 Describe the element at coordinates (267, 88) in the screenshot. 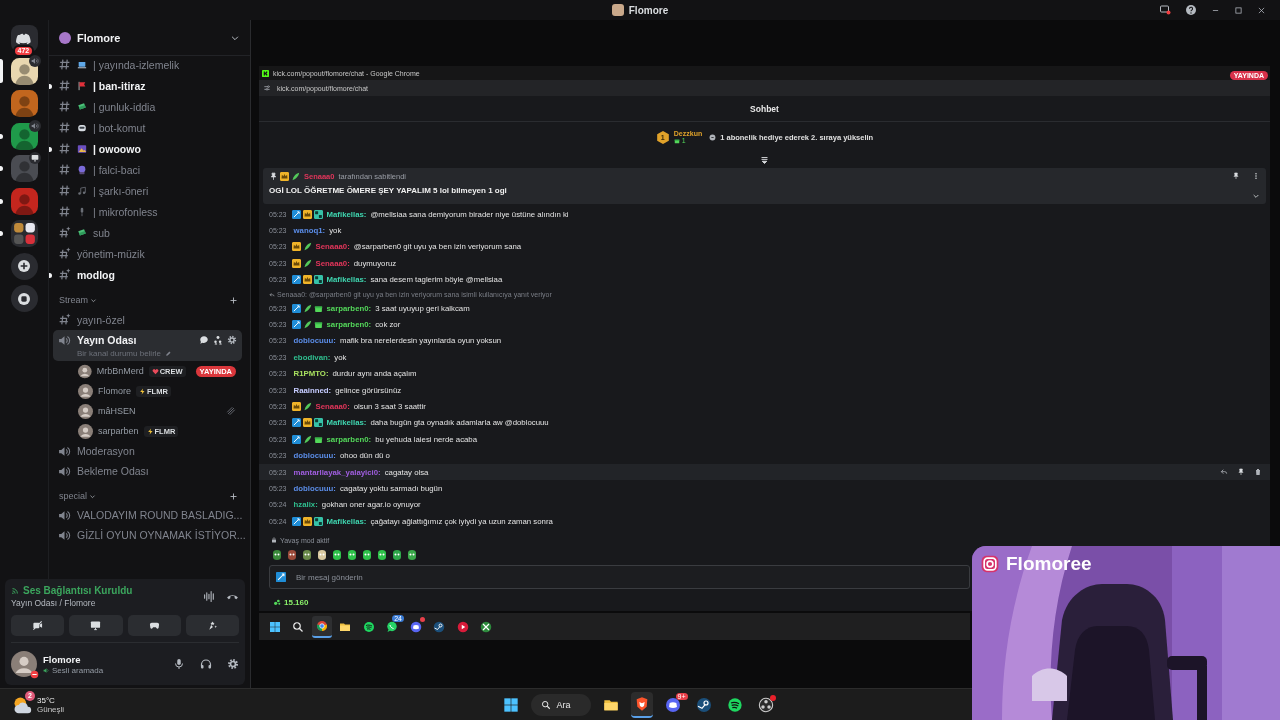

I see `site-settings-icon` at that location.